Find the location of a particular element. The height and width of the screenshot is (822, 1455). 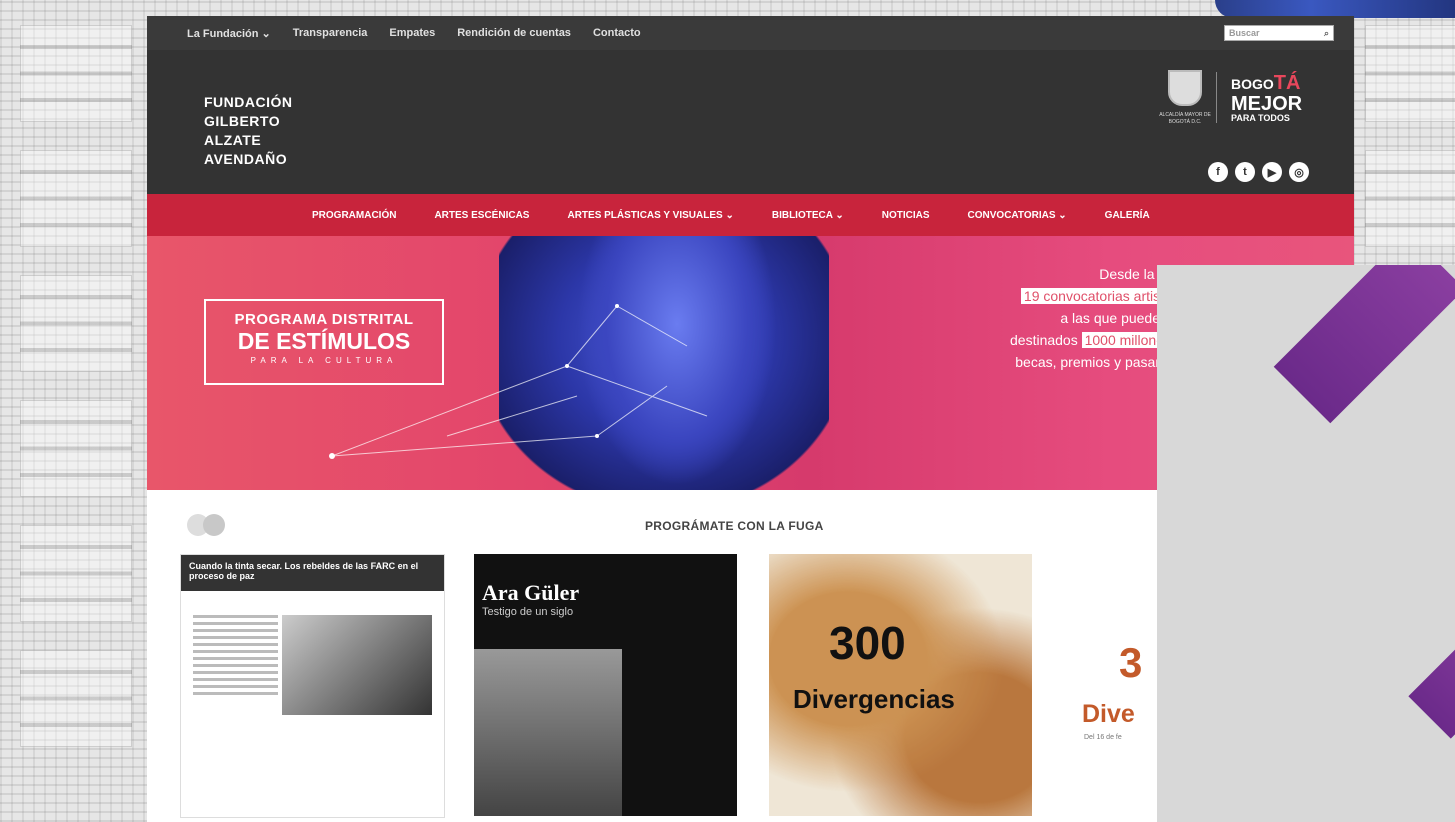

shield-icon is located at coordinates (1185, 88).